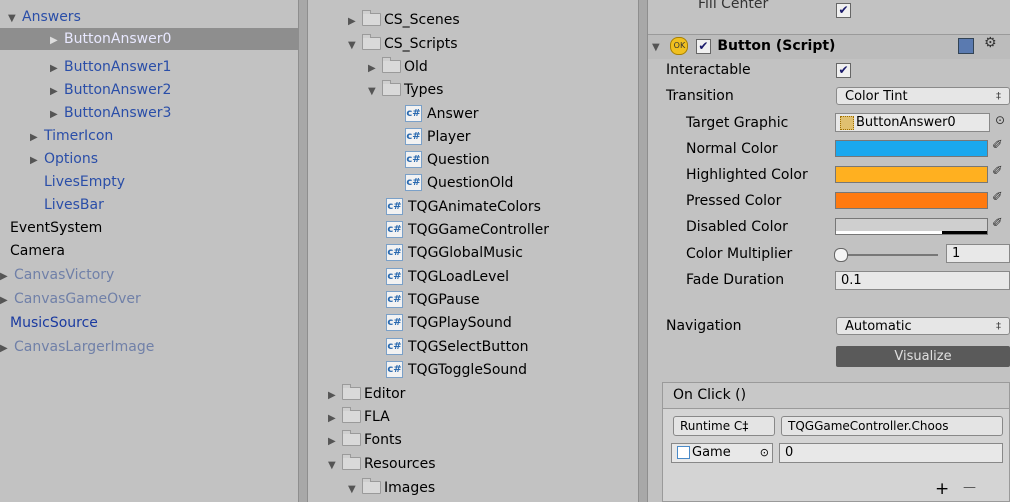 This screenshot has width=1010, height=502. Describe the element at coordinates (442, 114) in the screenshot. I see `project-script-answer: c# Answer` at that location.